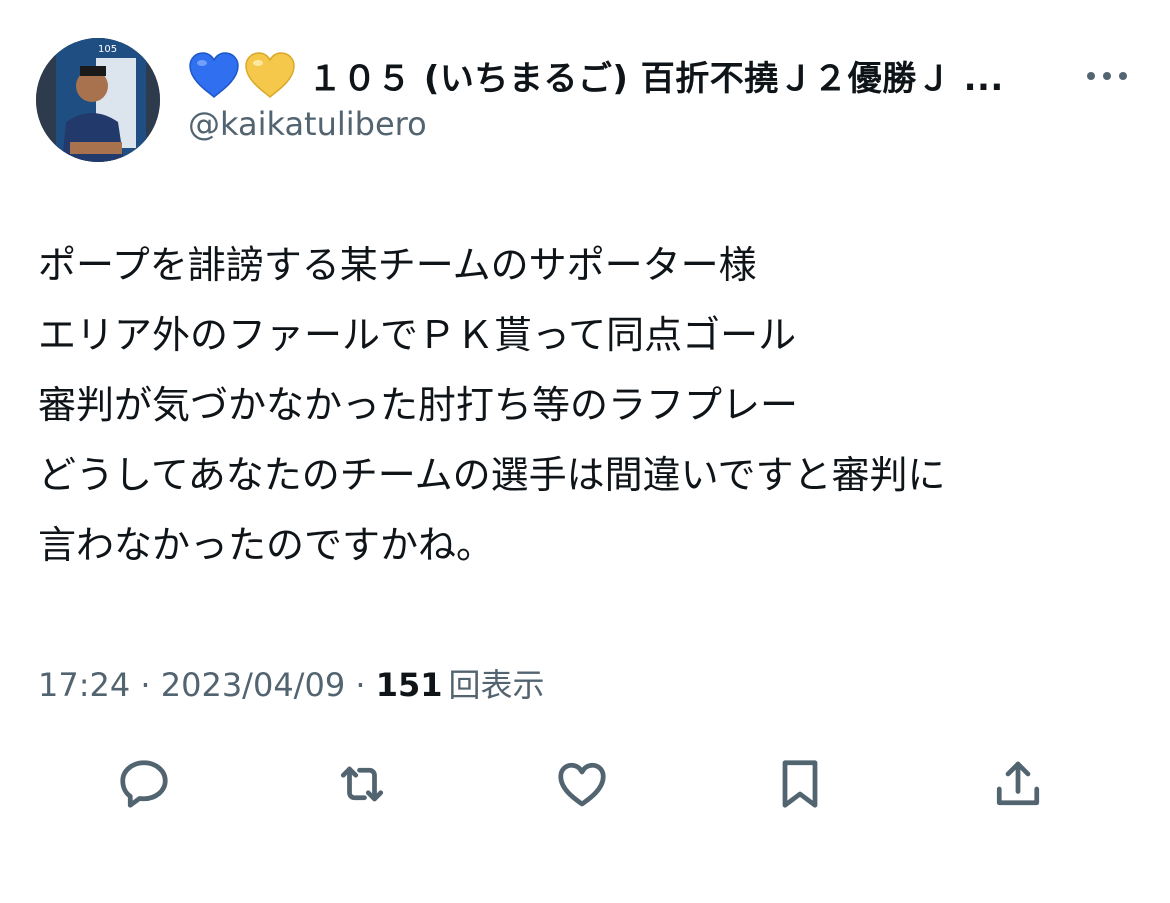 The image size is (1170, 903). I want to click on views-label: 回表示, so click(496, 685).